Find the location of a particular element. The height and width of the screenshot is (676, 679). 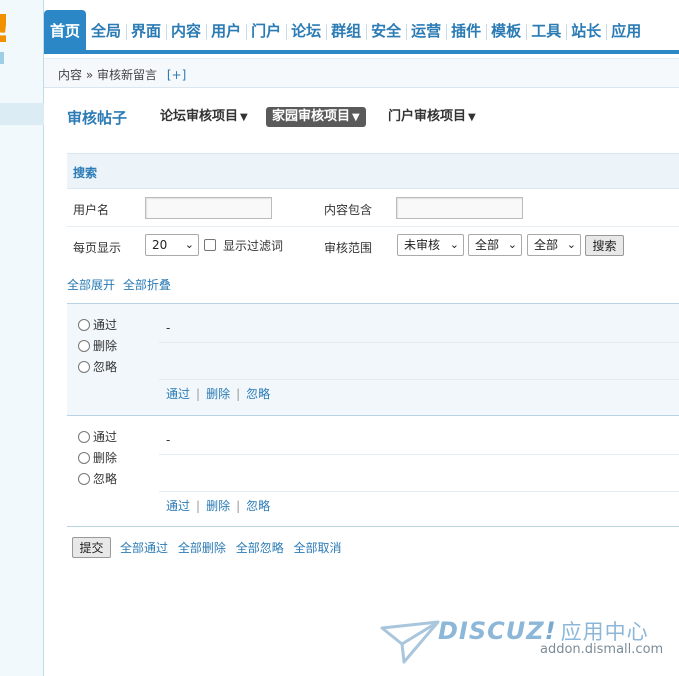

watermark: DISCUZ! 应用中心 addon.dismall.com is located at coordinates (525, 642).